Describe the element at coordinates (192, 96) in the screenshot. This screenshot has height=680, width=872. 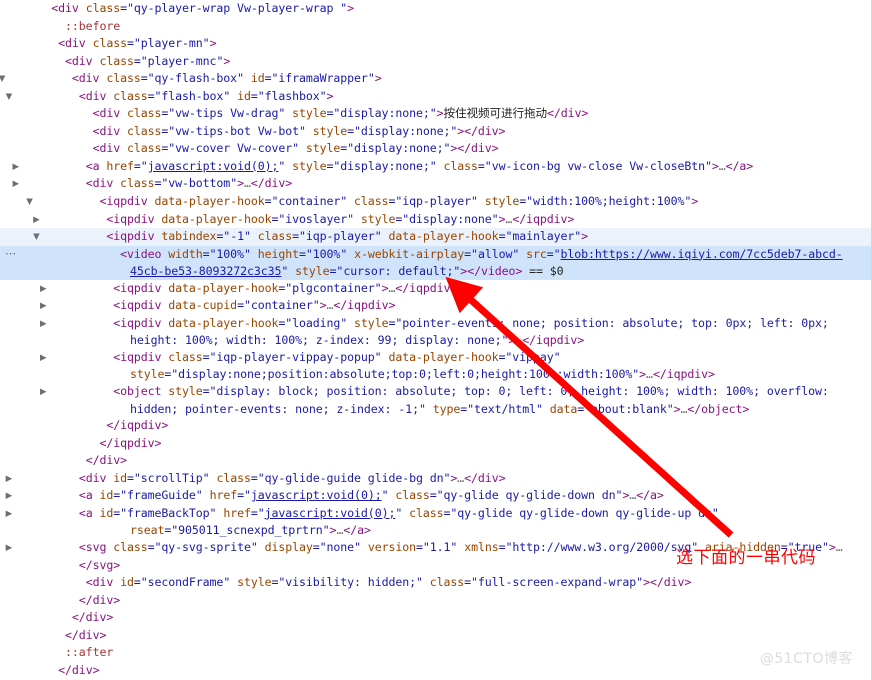
I see `attribute-value: flash-box` at that location.